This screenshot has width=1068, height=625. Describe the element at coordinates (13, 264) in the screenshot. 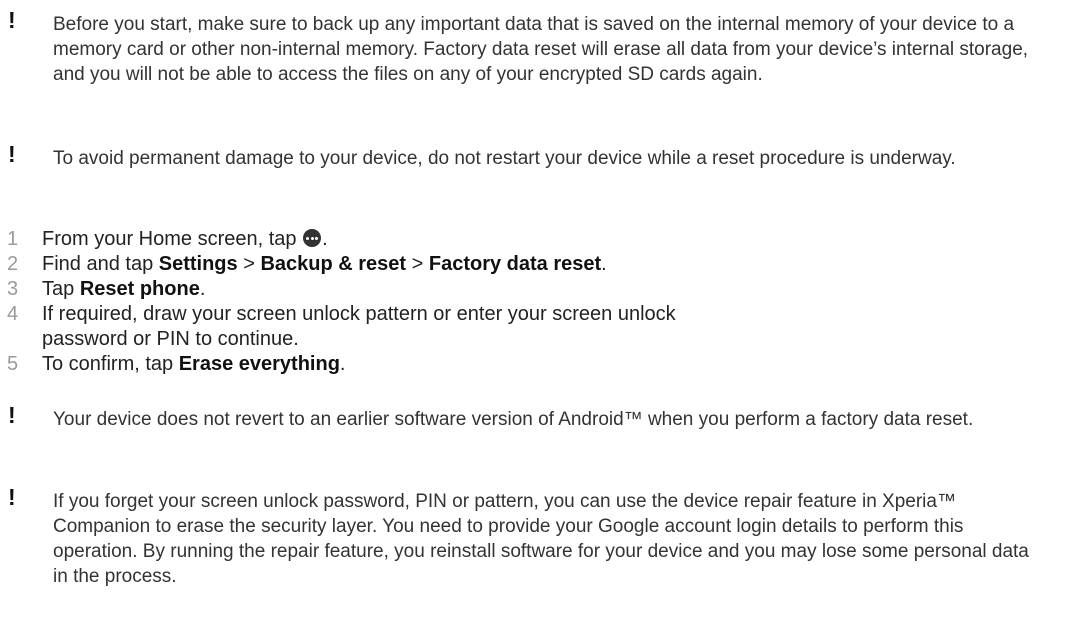

I see `step-number: 2` at that location.